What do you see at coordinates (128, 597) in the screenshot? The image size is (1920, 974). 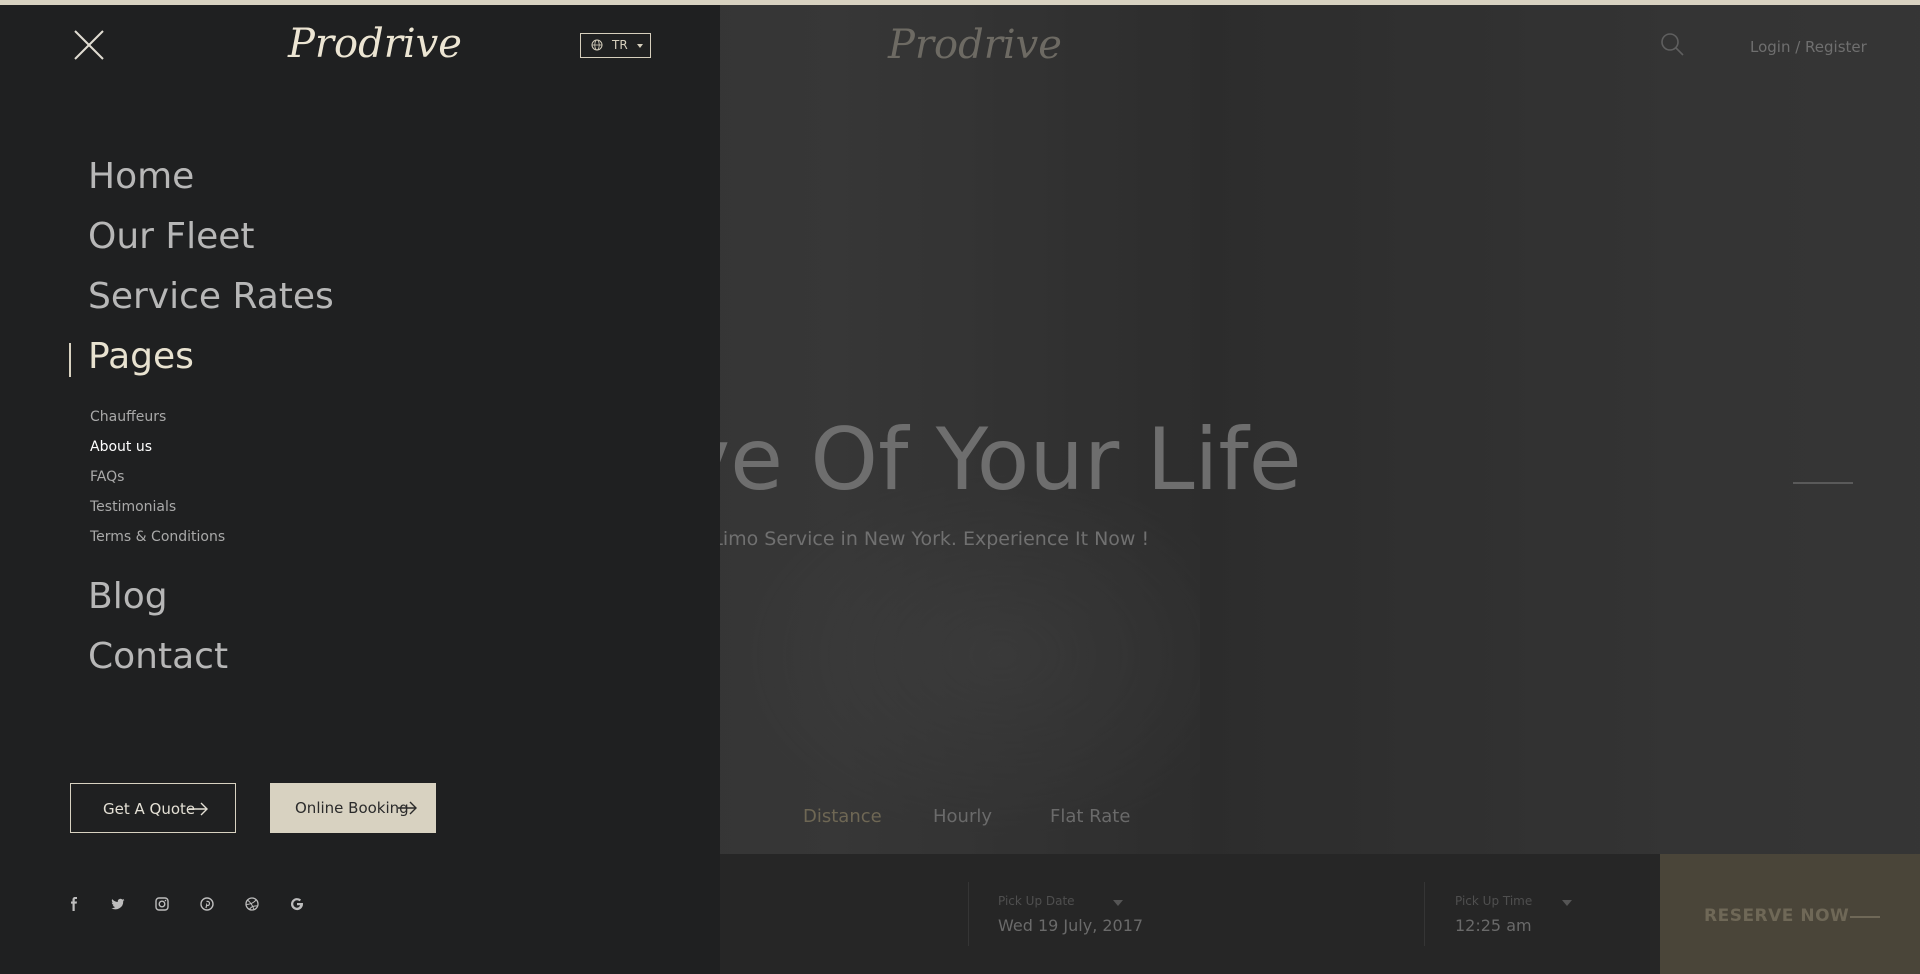 I see `nav-blog: Blog` at bounding box center [128, 597].